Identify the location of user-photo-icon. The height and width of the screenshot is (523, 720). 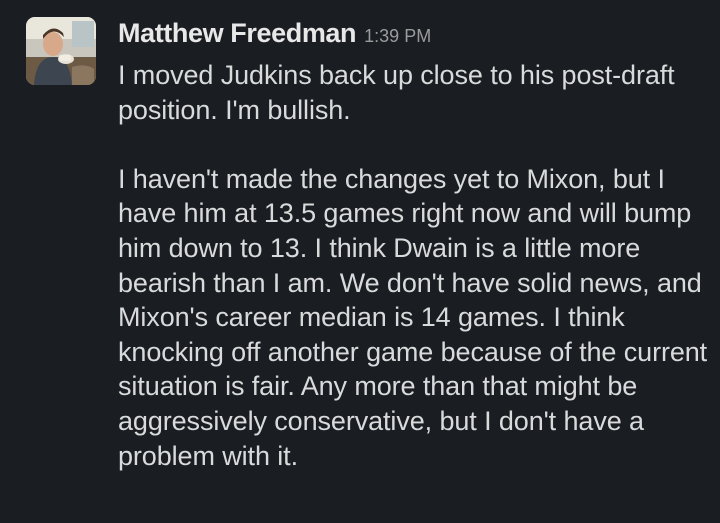
(61, 51).